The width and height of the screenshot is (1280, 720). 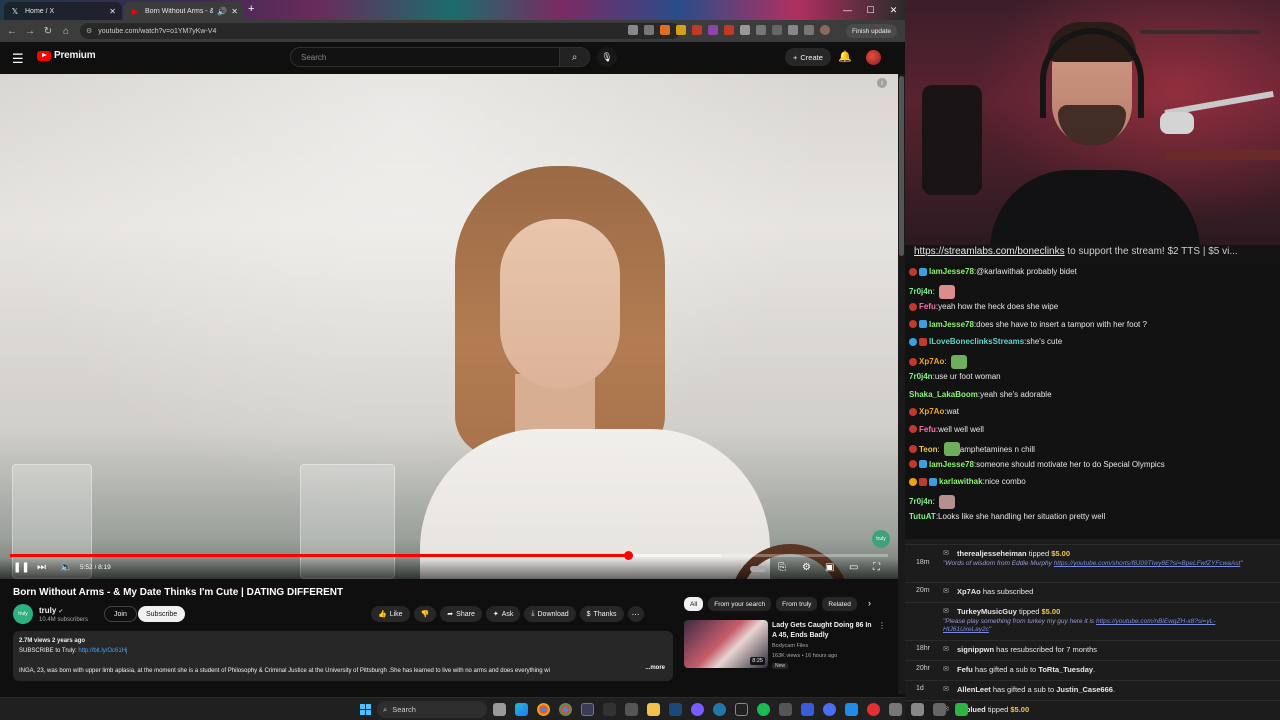 What do you see at coordinates (601, 614) in the screenshot?
I see `thanks-button: $ Thanks` at bounding box center [601, 614].